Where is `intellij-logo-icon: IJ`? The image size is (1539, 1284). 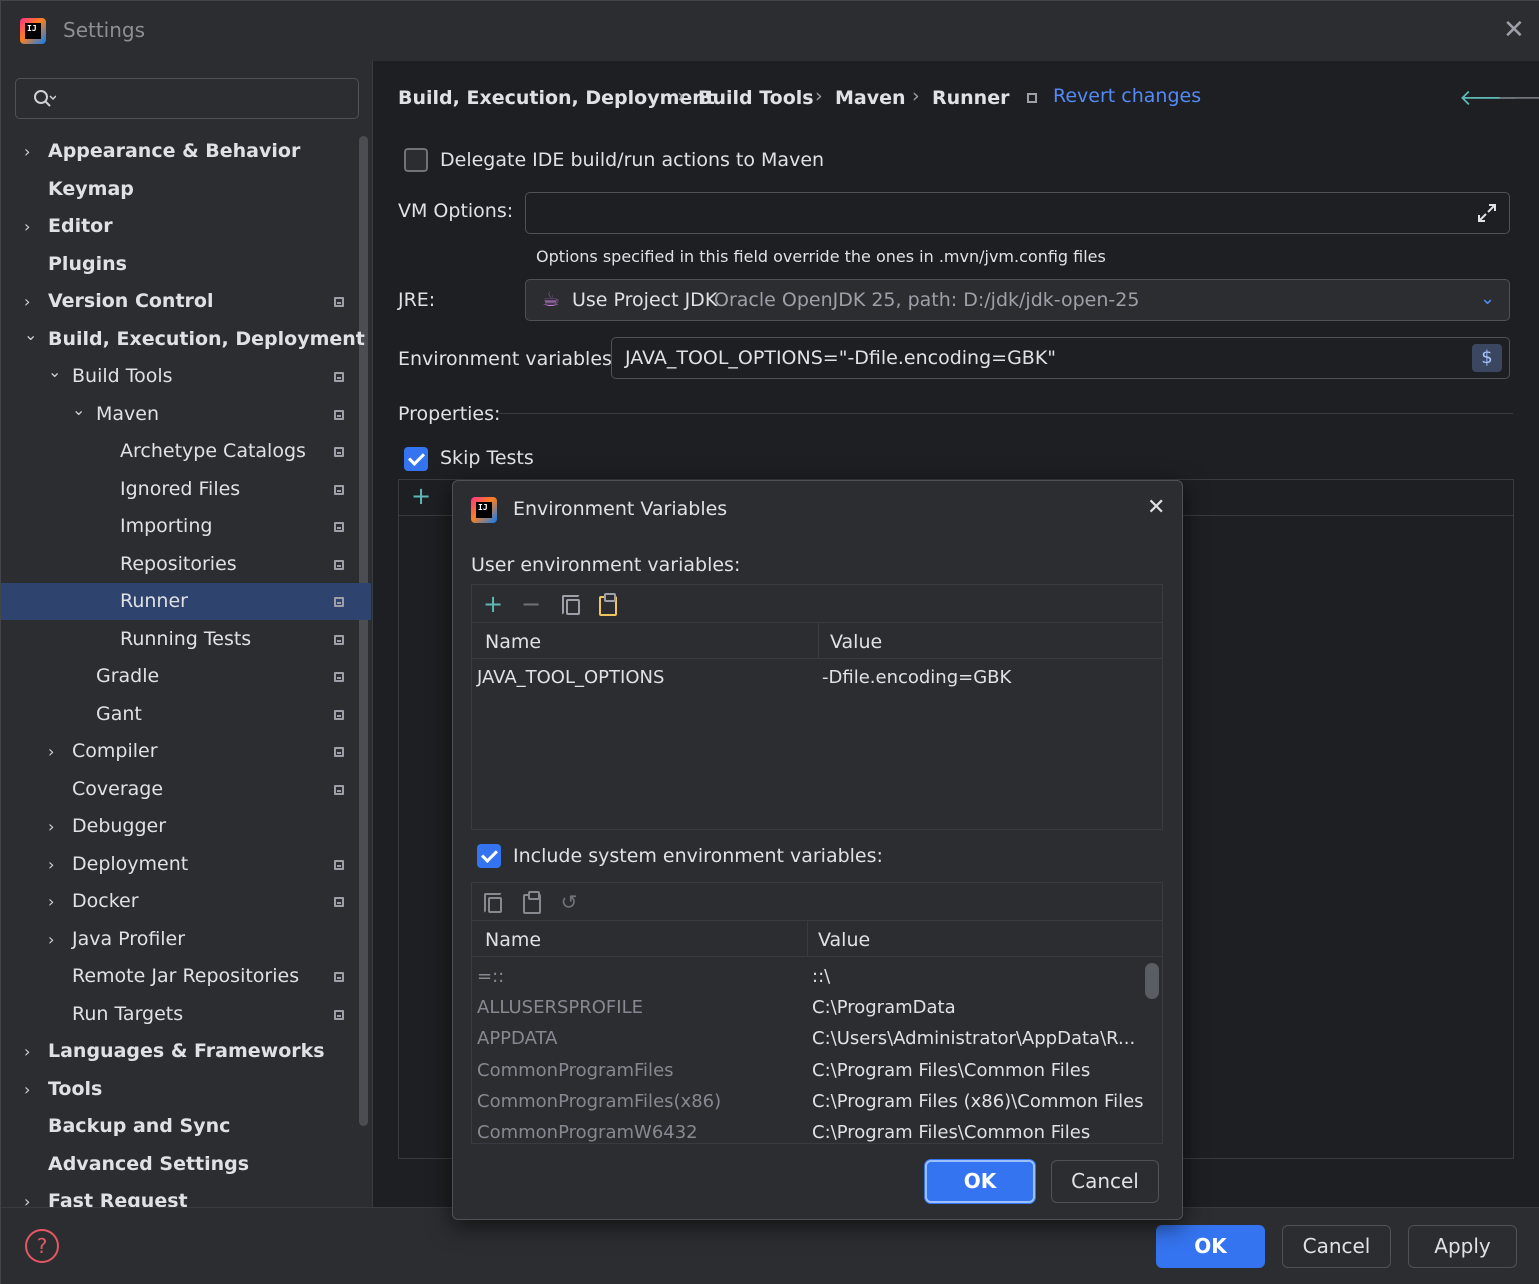 intellij-logo-icon: IJ is located at coordinates (484, 510).